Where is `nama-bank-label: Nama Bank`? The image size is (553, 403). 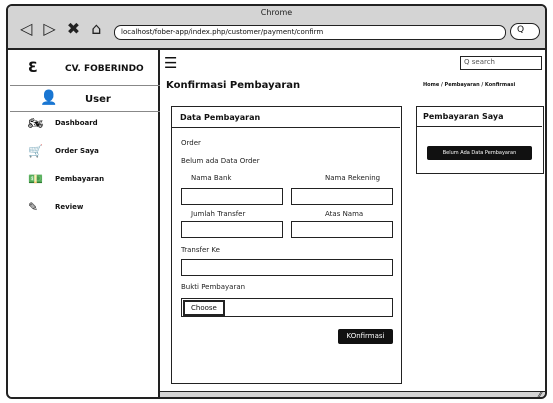
nama-bank-label: Nama Bank is located at coordinates (211, 178).